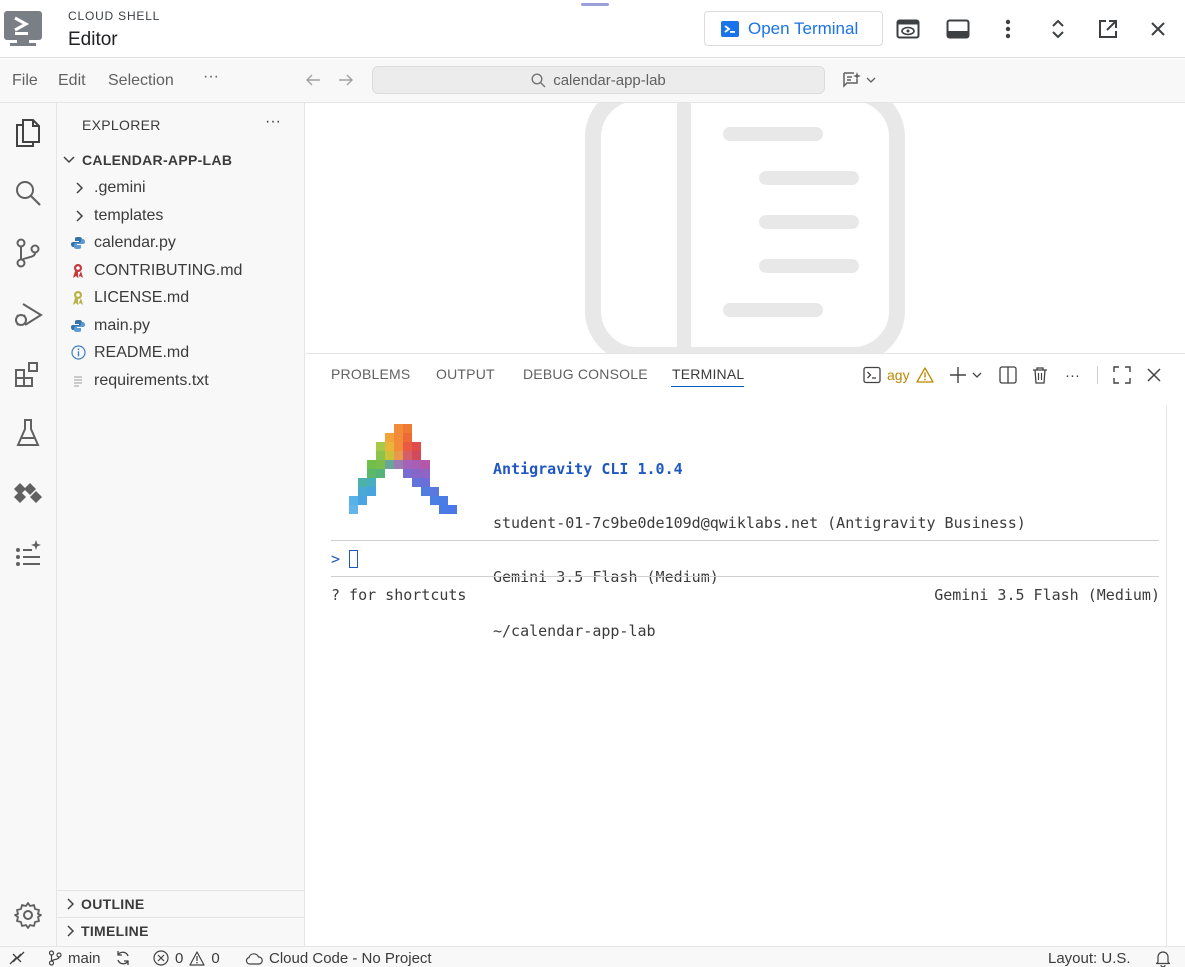 The image size is (1185, 967). Describe the element at coordinates (28, 253) in the screenshot. I see `source-control-icon` at that location.